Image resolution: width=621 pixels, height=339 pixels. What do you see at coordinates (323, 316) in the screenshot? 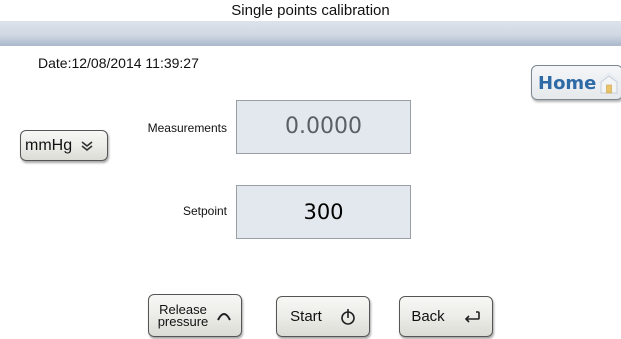
I see `start-button: Start` at bounding box center [323, 316].